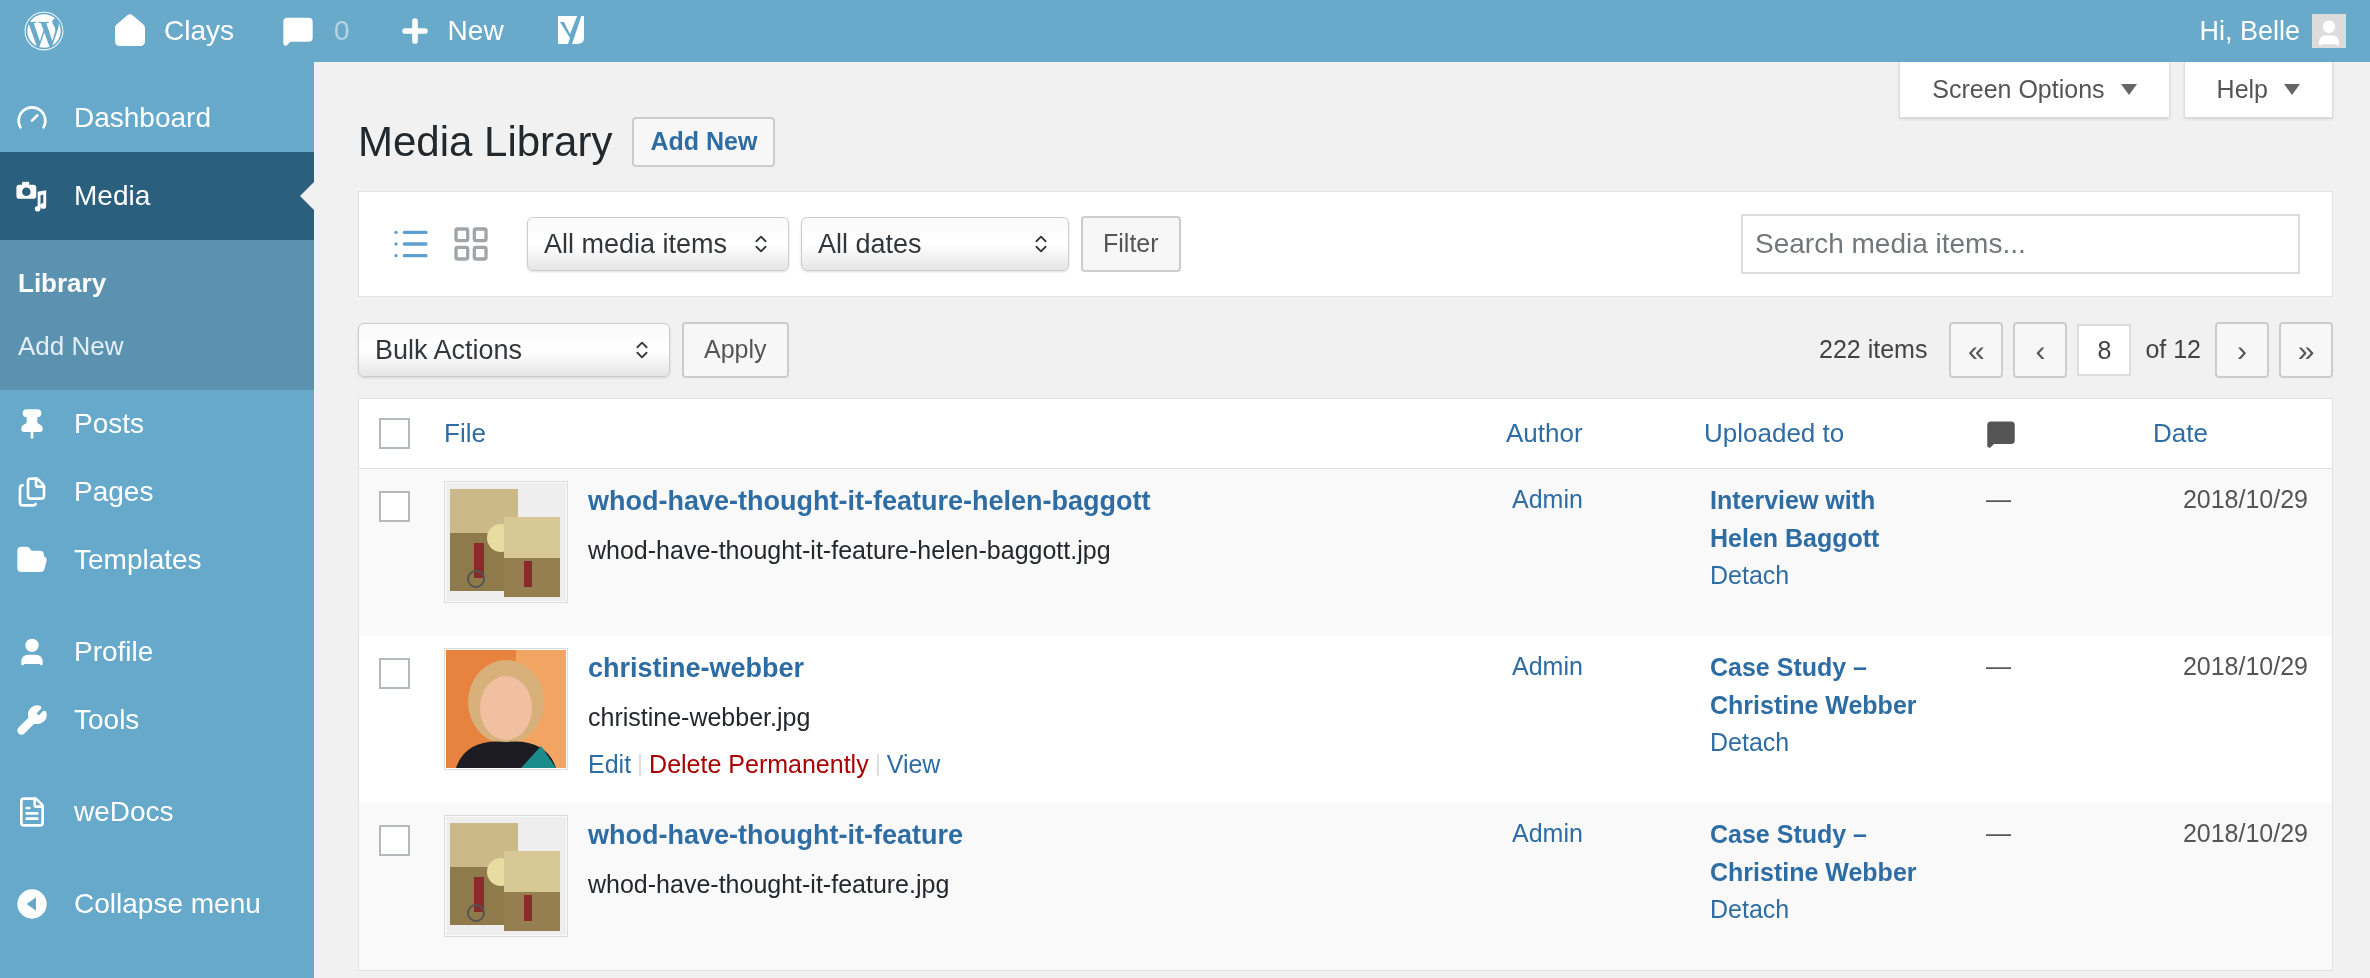  What do you see at coordinates (32, 904) in the screenshot?
I see `collapse-icon` at bounding box center [32, 904].